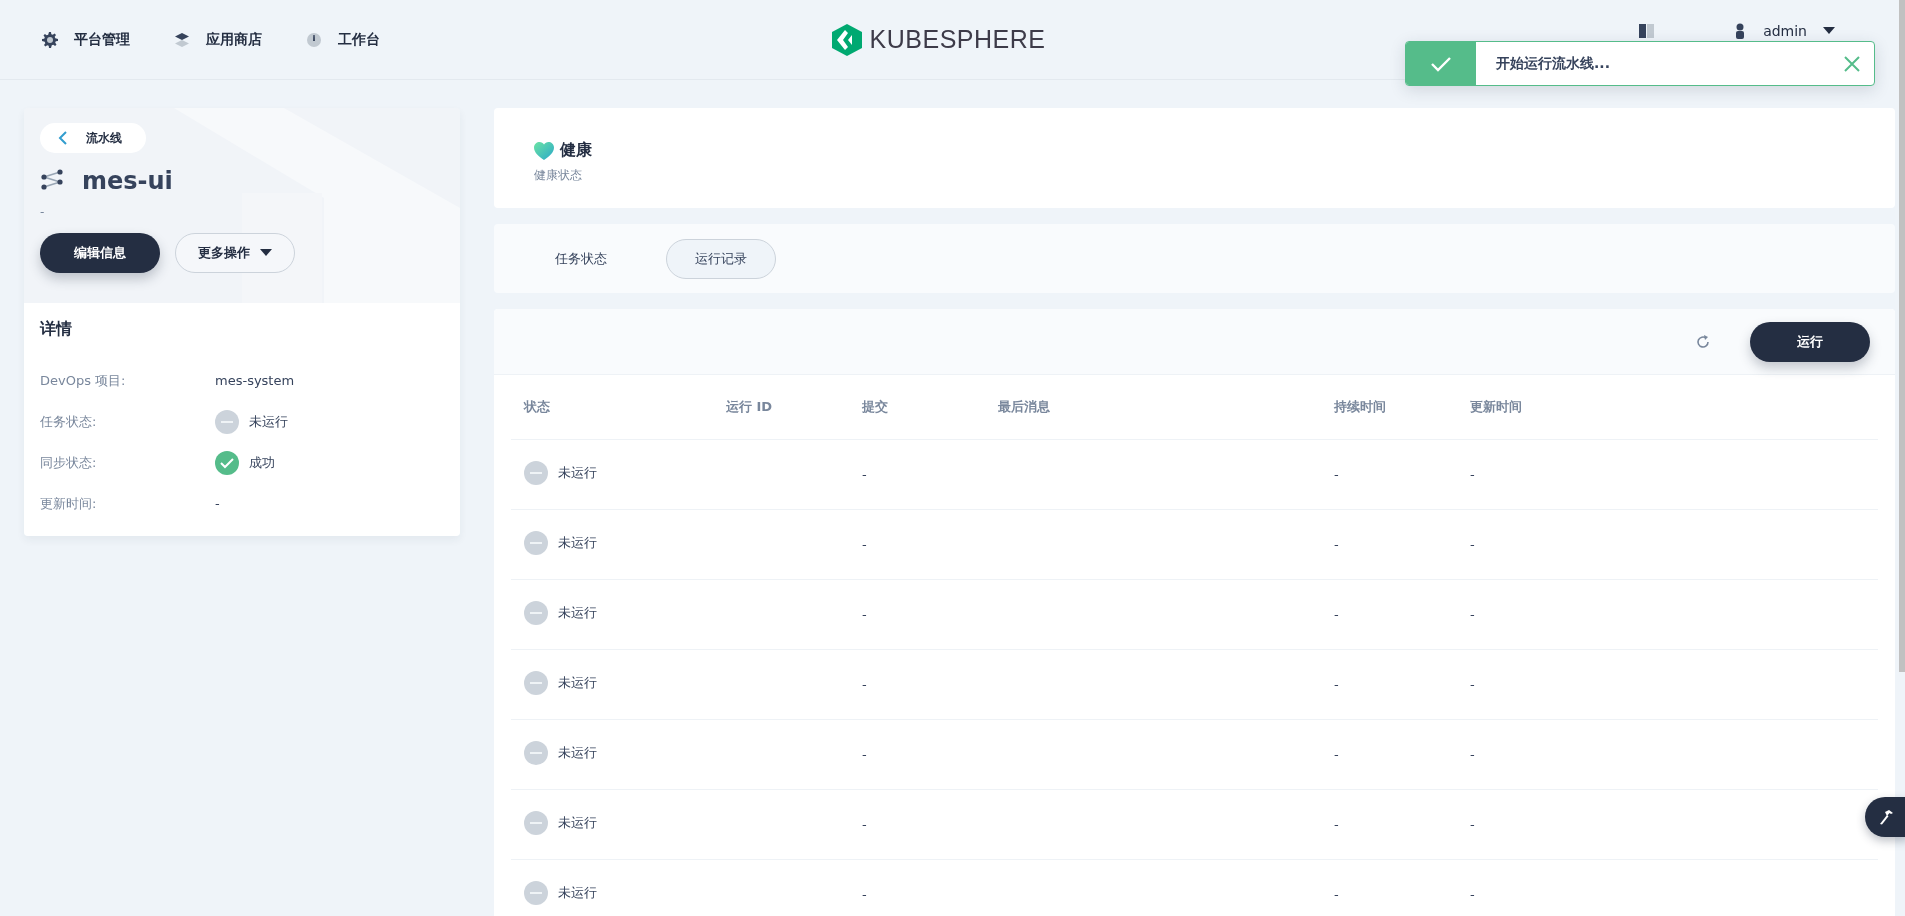 The height and width of the screenshot is (916, 1905). What do you see at coordinates (1902, 336) in the screenshot?
I see `scrollbar` at bounding box center [1902, 336].